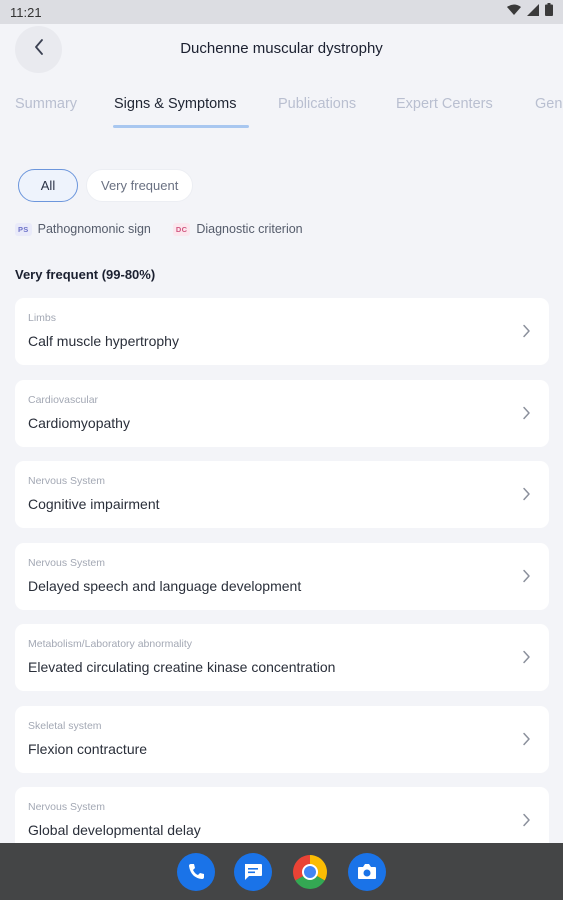 The image size is (563, 900). Describe the element at coordinates (23, 229) in the screenshot. I see `ps-badge: PS` at that location.